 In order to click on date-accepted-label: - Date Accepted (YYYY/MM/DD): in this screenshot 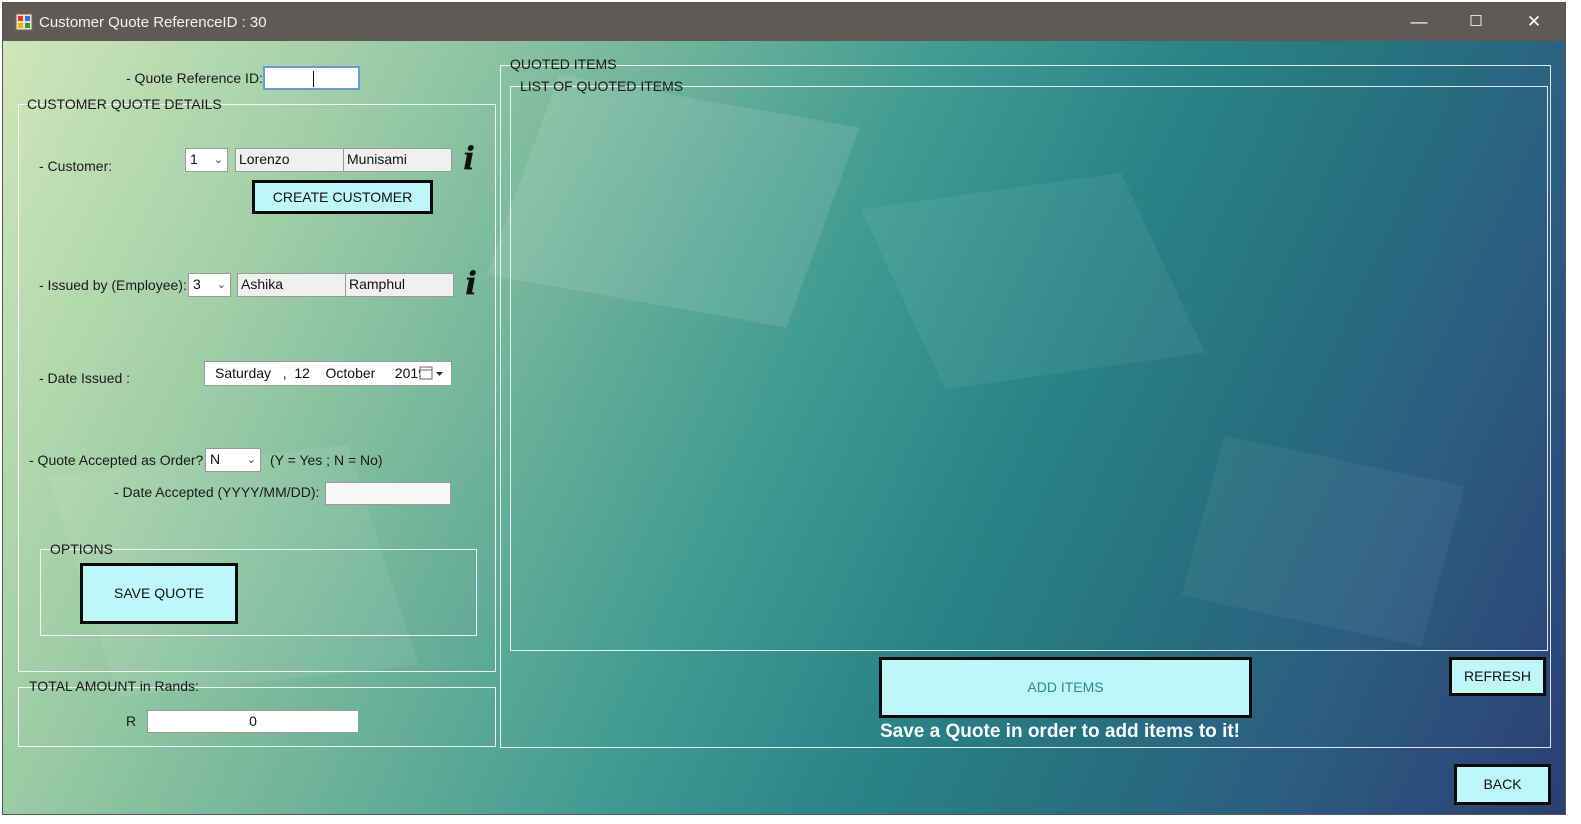, I will do `click(217, 492)`.